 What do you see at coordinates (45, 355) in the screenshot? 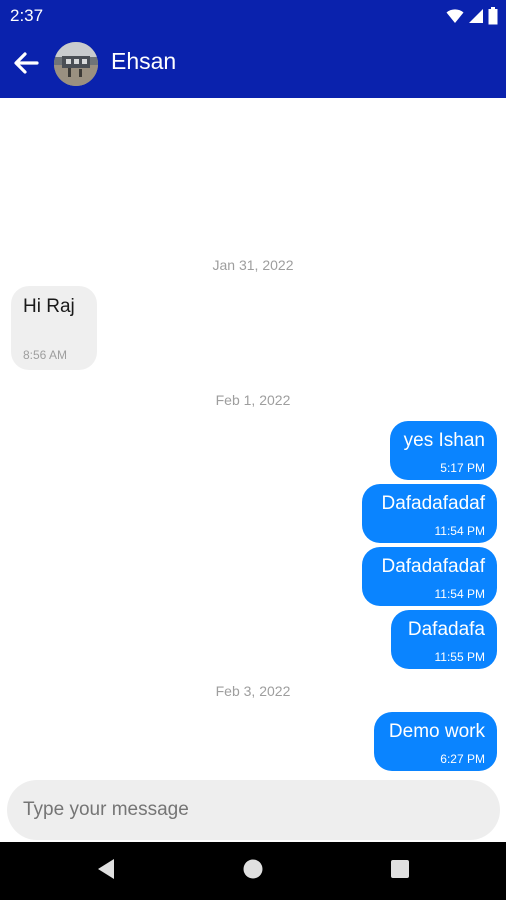
I see `message-time: 8:56 AM` at bounding box center [45, 355].